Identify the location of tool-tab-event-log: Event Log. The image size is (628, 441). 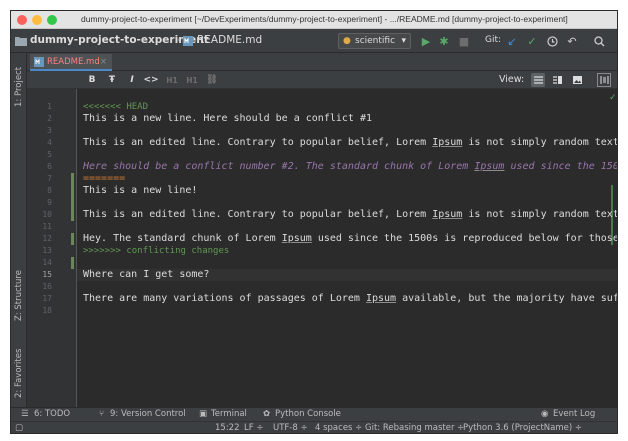
(574, 414).